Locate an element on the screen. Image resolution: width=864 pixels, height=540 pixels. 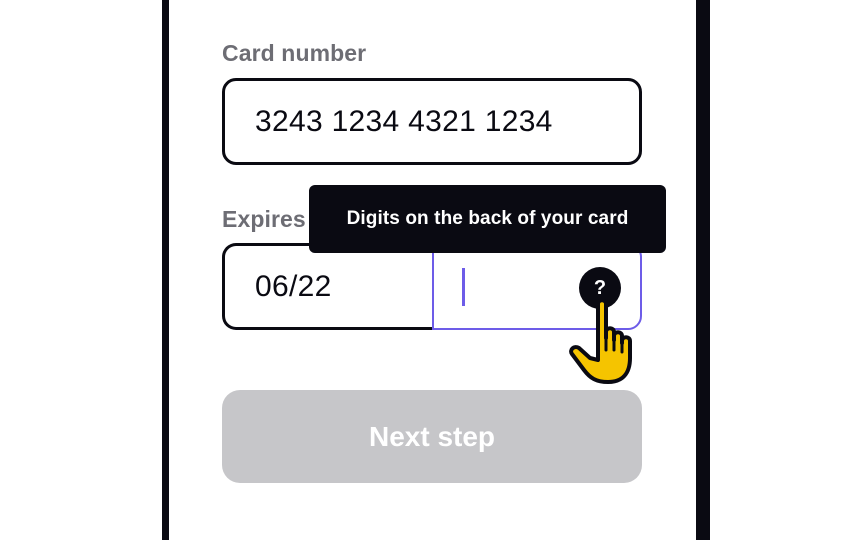
expiry-value: 06/22 is located at coordinates (293, 286).